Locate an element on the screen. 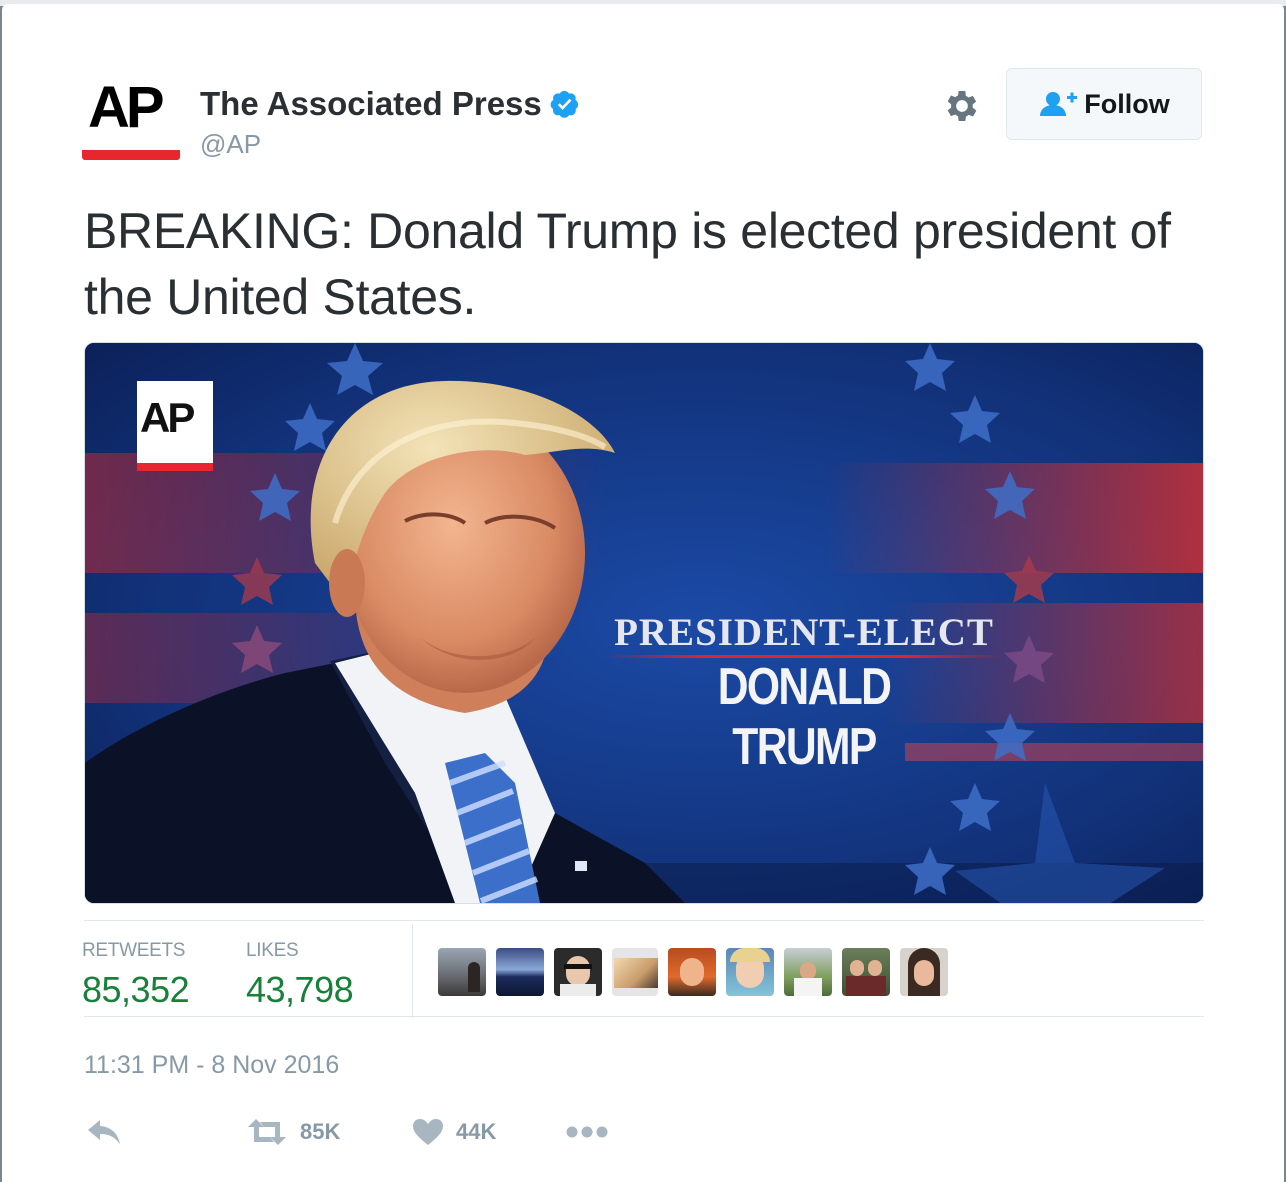 Image resolution: width=1286 pixels, height=1182 pixels. more-button is located at coordinates (587, 1132).